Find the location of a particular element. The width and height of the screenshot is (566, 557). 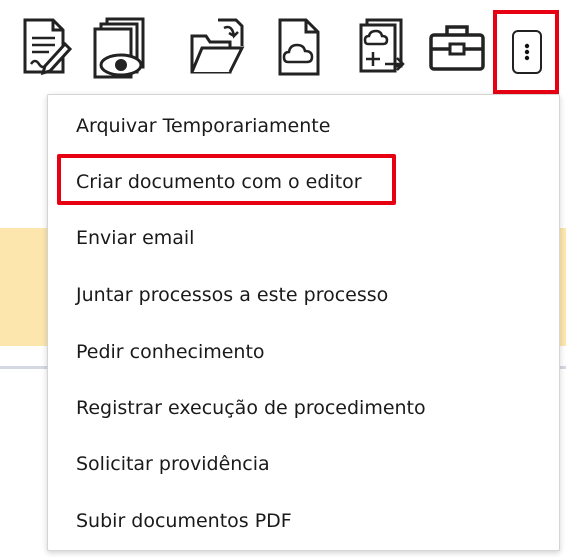

menu-item-registrar-execucao: Registrar execução de procedimento is located at coordinates (303, 408).